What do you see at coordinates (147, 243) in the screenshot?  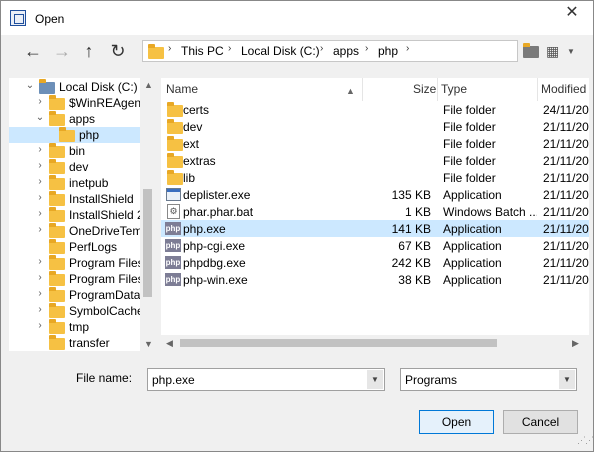 I see `tree-scroll-thumb` at bounding box center [147, 243].